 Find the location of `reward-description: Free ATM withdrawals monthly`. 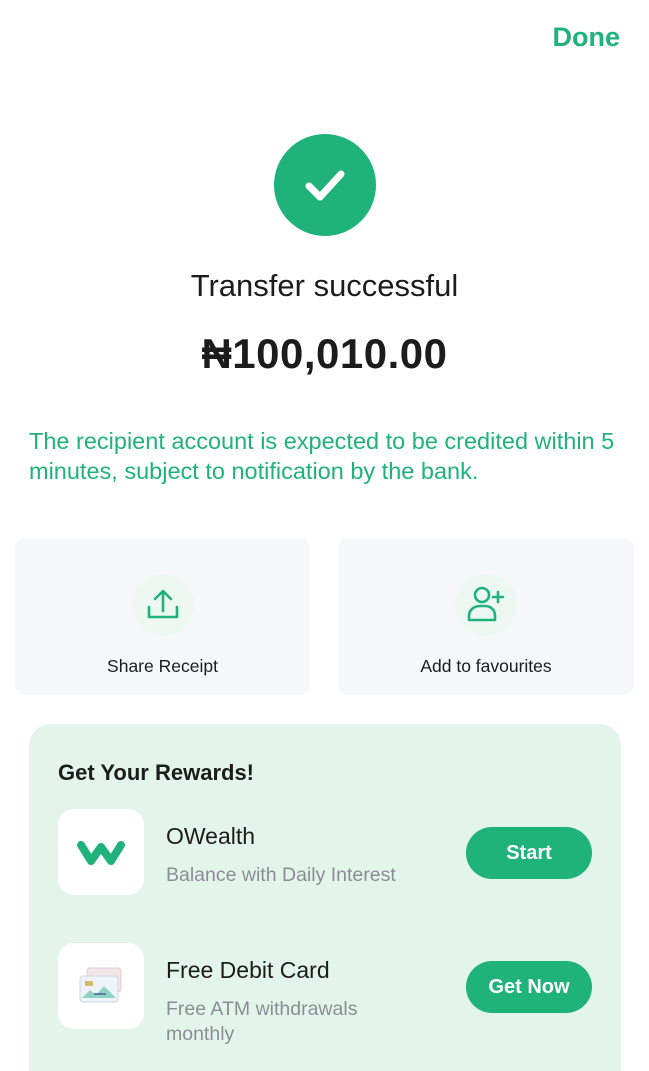

reward-description: Free ATM withdrawals monthly is located at coordinates (262, 1021).